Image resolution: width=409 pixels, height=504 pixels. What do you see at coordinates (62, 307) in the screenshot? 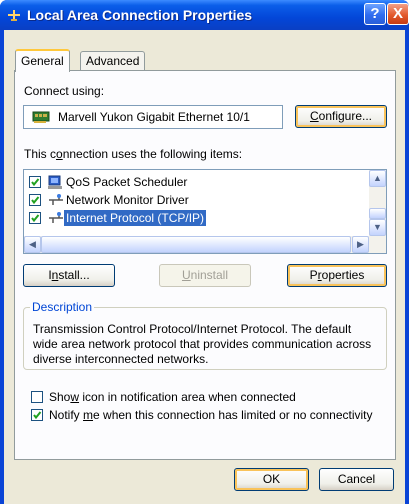
I see `description-title: Description` at bounding box center [62, 307].